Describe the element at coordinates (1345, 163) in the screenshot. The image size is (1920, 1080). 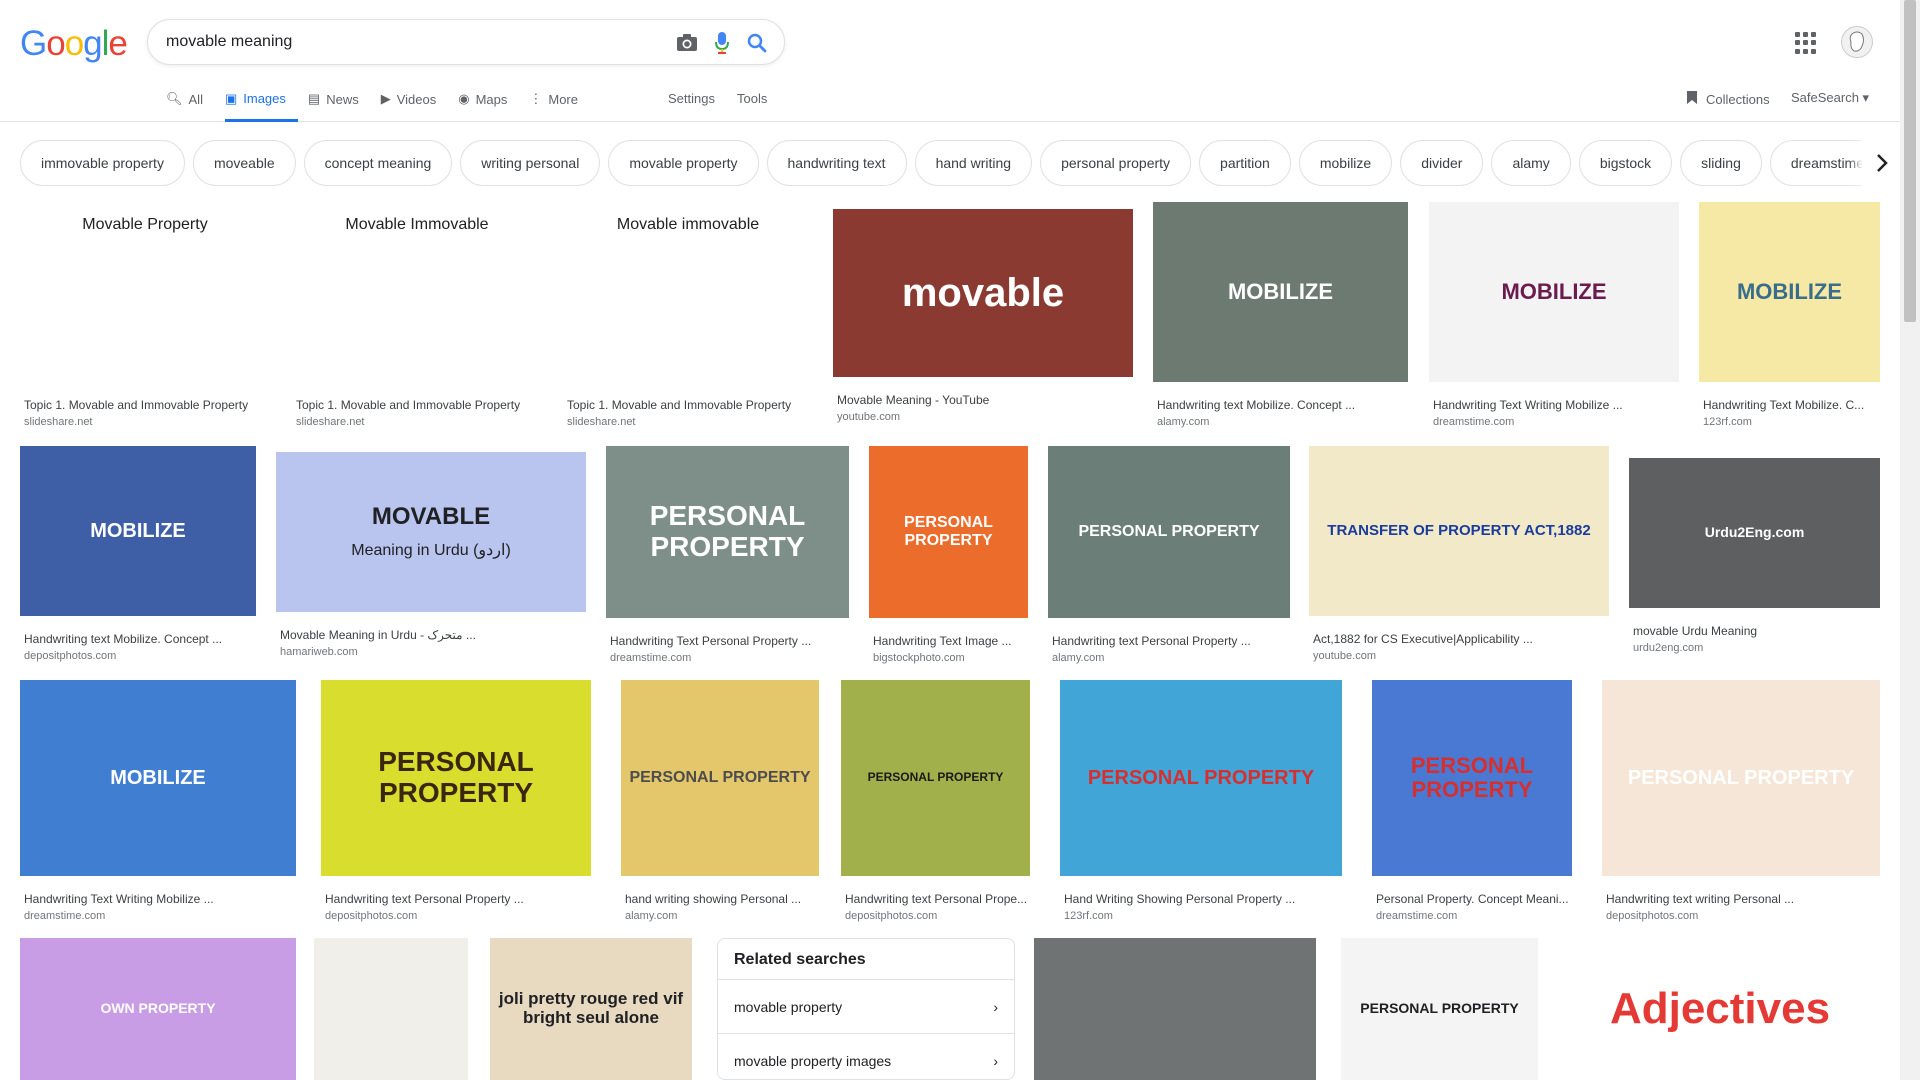
I see `chip: mobilize` at that location.